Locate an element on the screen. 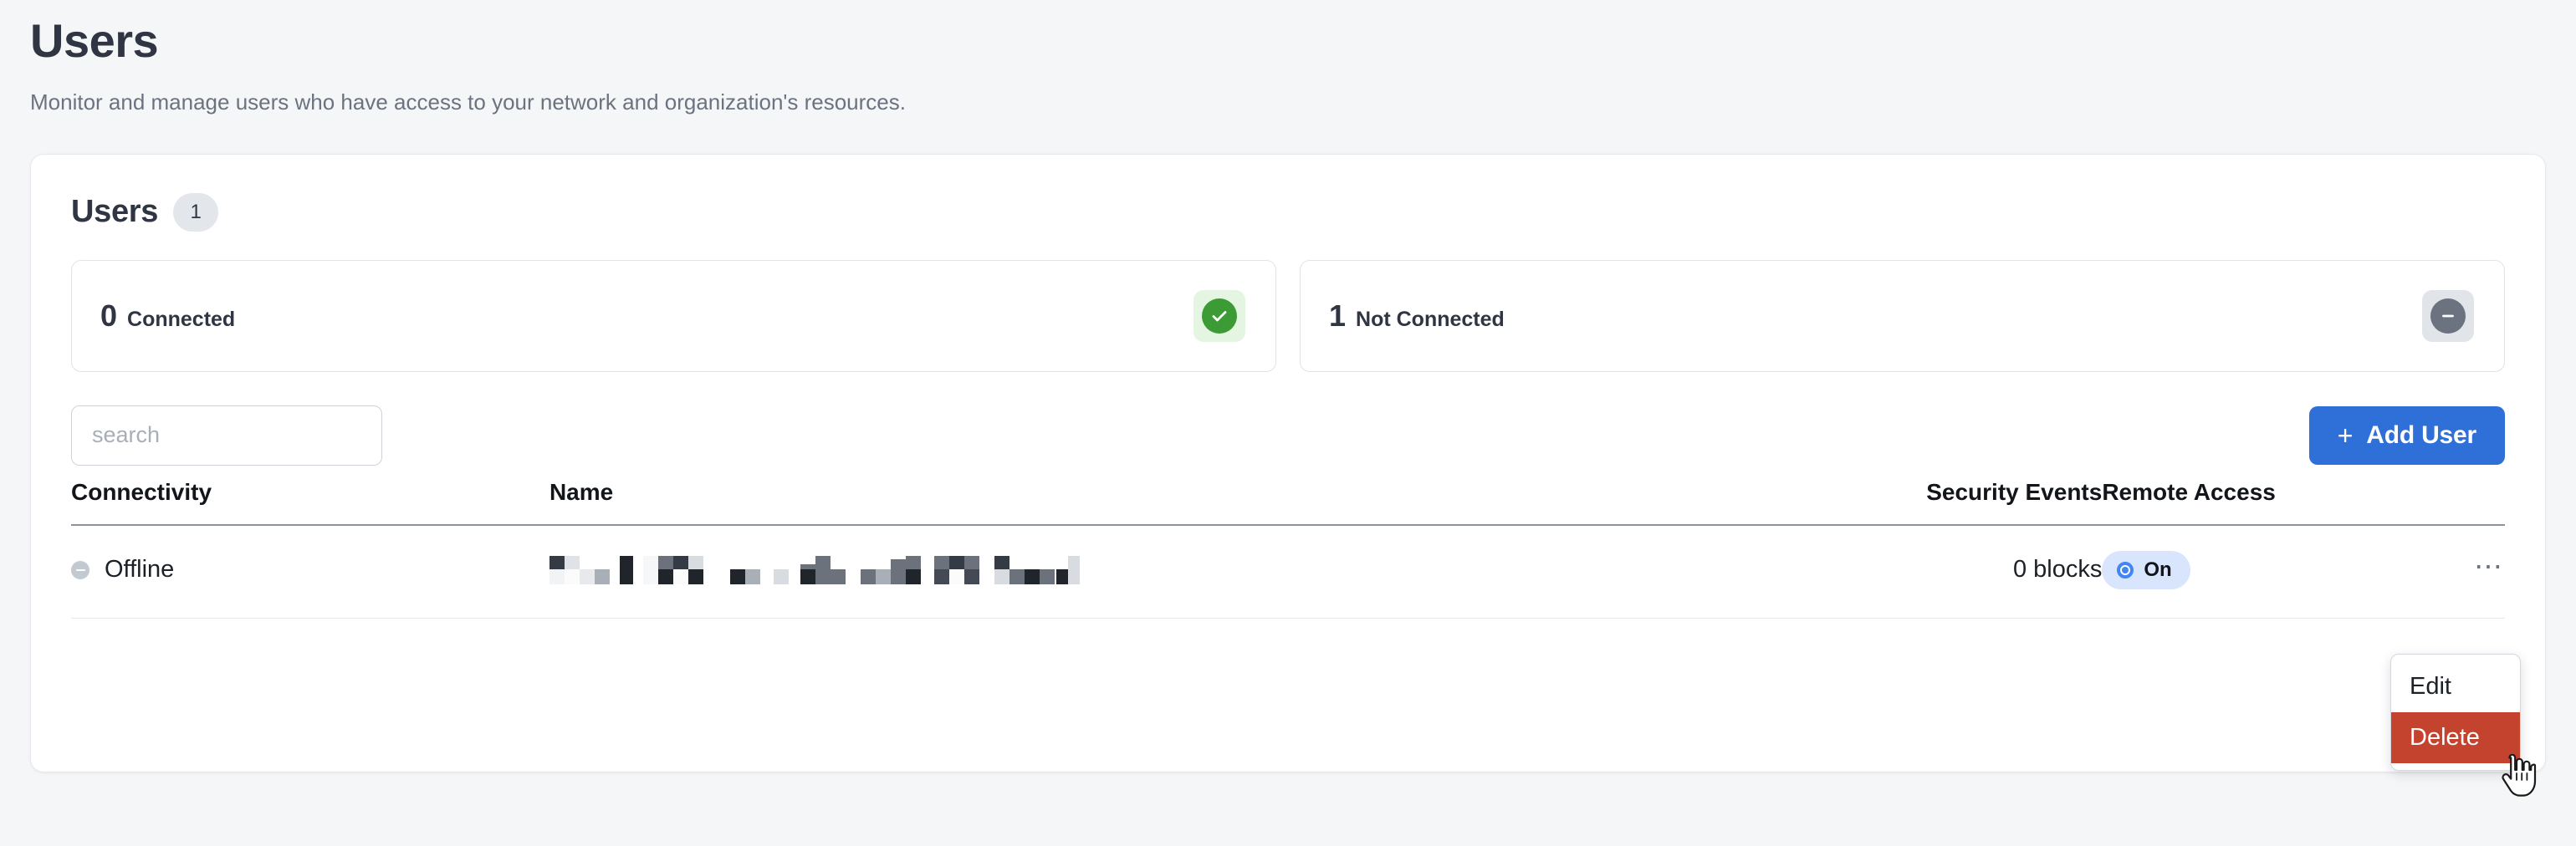 This screenshot has height=846, width=2576. stat-not-connected-value: 1 is located at coordinates (1338, 315).